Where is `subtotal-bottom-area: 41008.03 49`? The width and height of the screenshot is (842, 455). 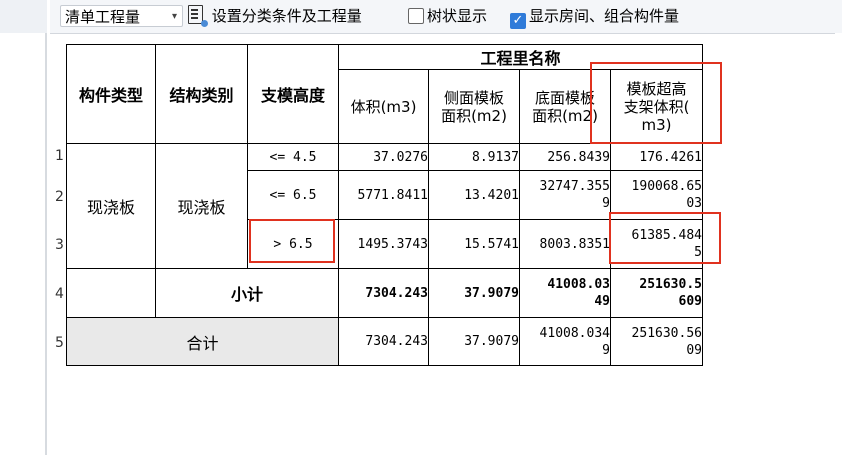
subtotal-bottom-area: 41008.03 49 is located at coordinates (565, 293).